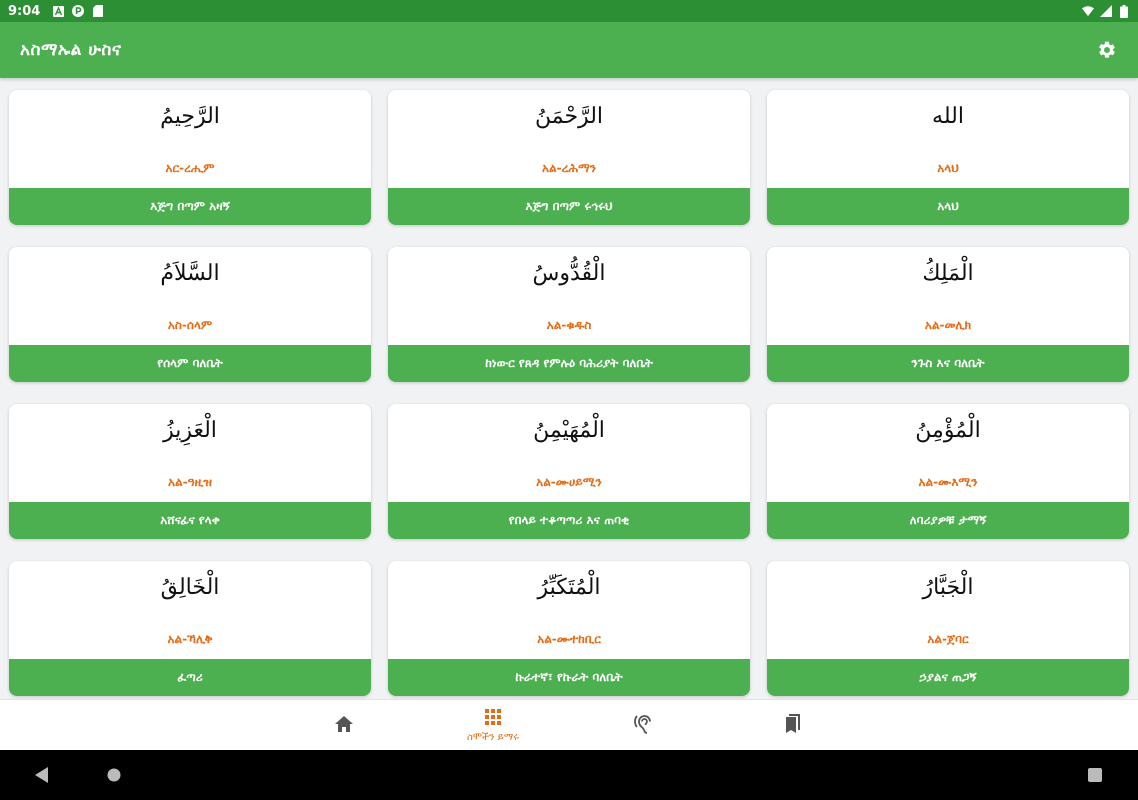 This screenshot has height=800, width=1138. Describe the element at coordinates (569, 116) in the screenshot. I see `arabic-name: الرَّحْمَنُ` at that location.